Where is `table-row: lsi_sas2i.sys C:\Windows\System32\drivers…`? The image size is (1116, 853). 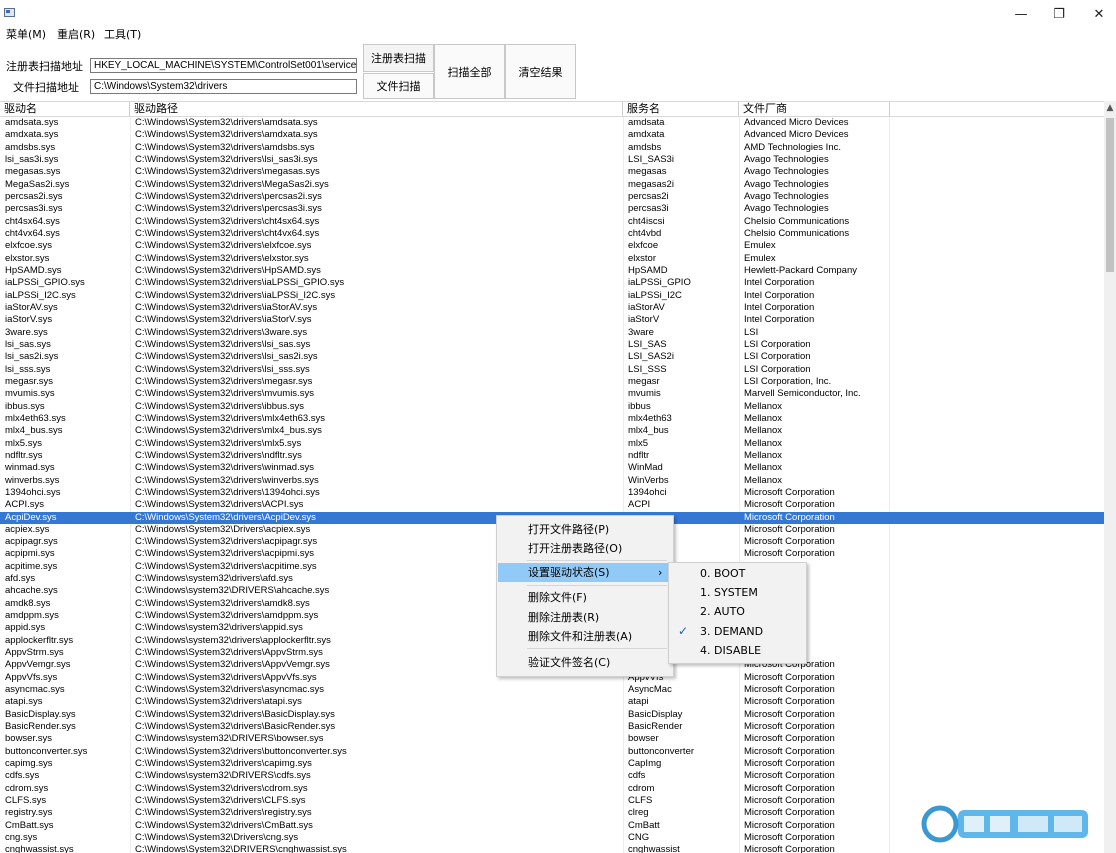 table-row: lsi_sas2i.sys C:\Windows\System32\drivers… is located at coordinates (552, 357).